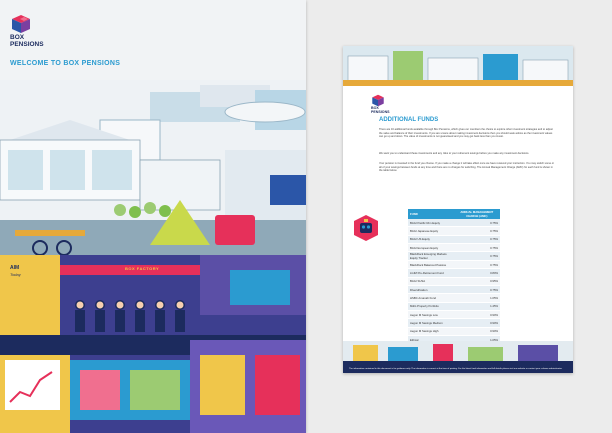  I want to click on box-cube-icon, so click(21, 24).